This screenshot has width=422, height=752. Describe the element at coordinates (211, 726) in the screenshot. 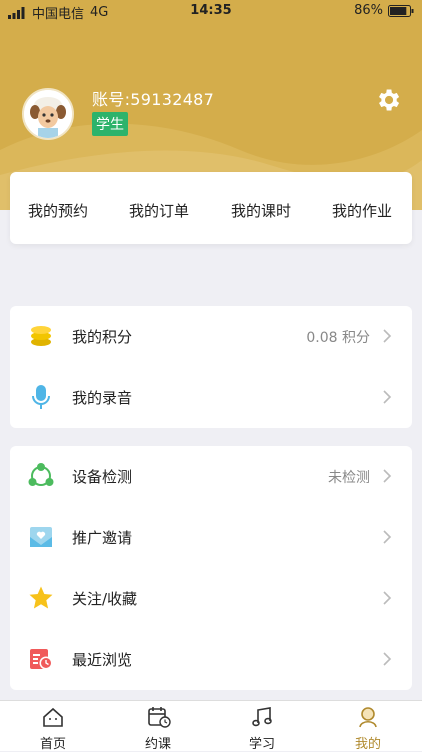

I see `bottom-tab-bar: 首页 约课 学习 我的` at that location.